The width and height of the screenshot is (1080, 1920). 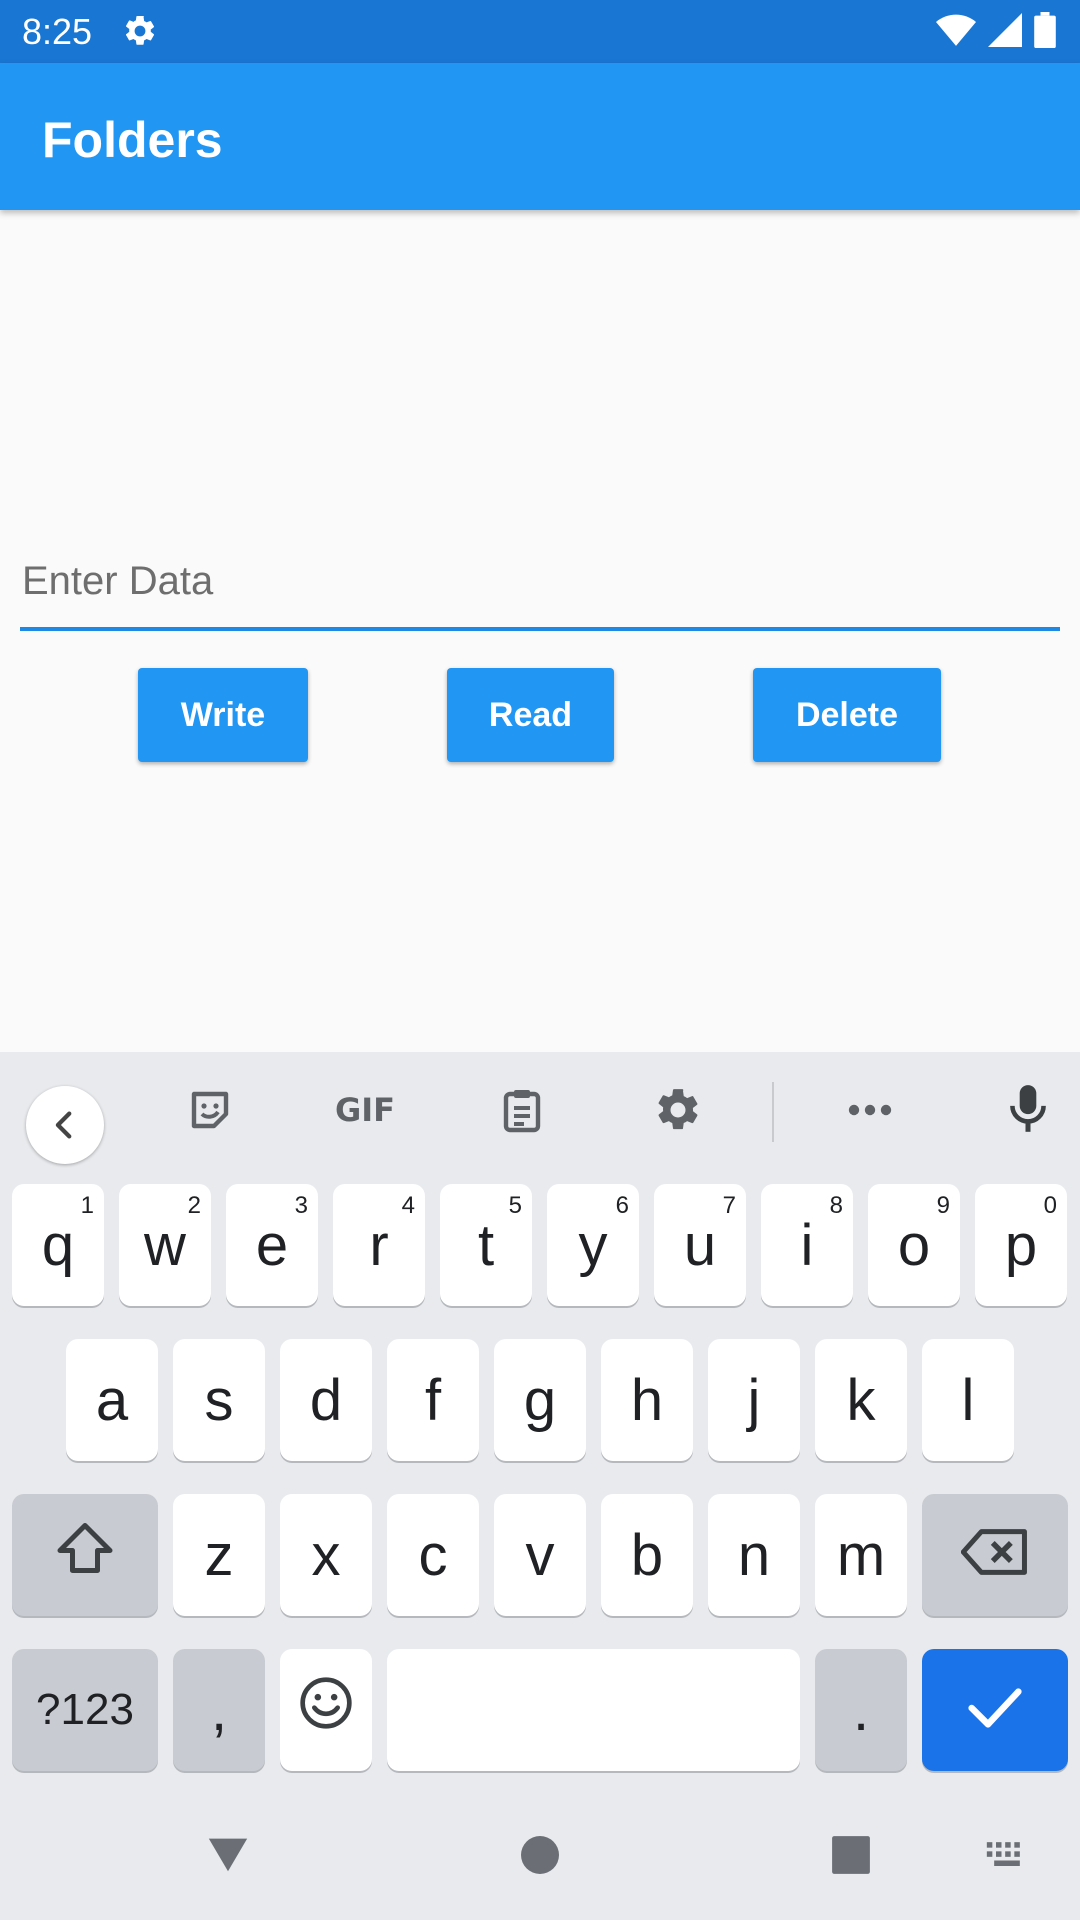 I want to click on key-i: i8, so click(x=807, y=1245).